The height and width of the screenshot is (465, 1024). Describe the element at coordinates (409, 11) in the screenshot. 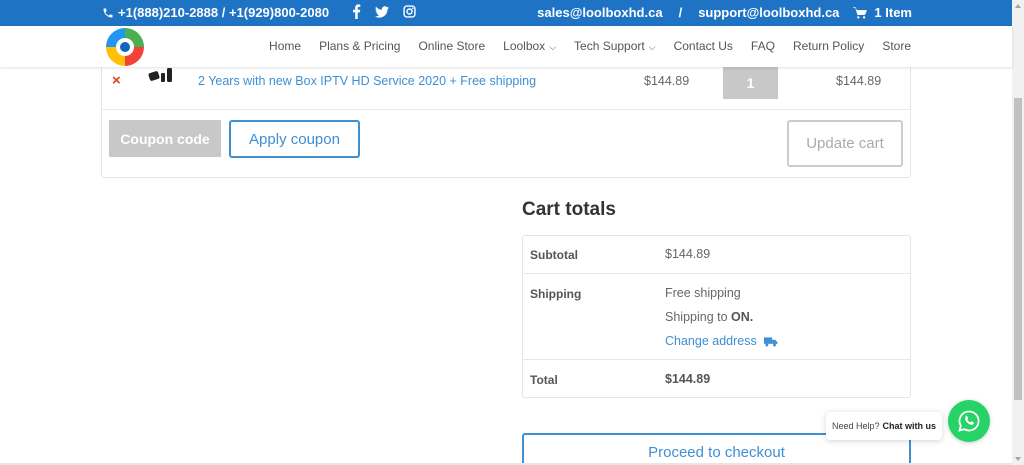

I see `instagram-icon` at that location.